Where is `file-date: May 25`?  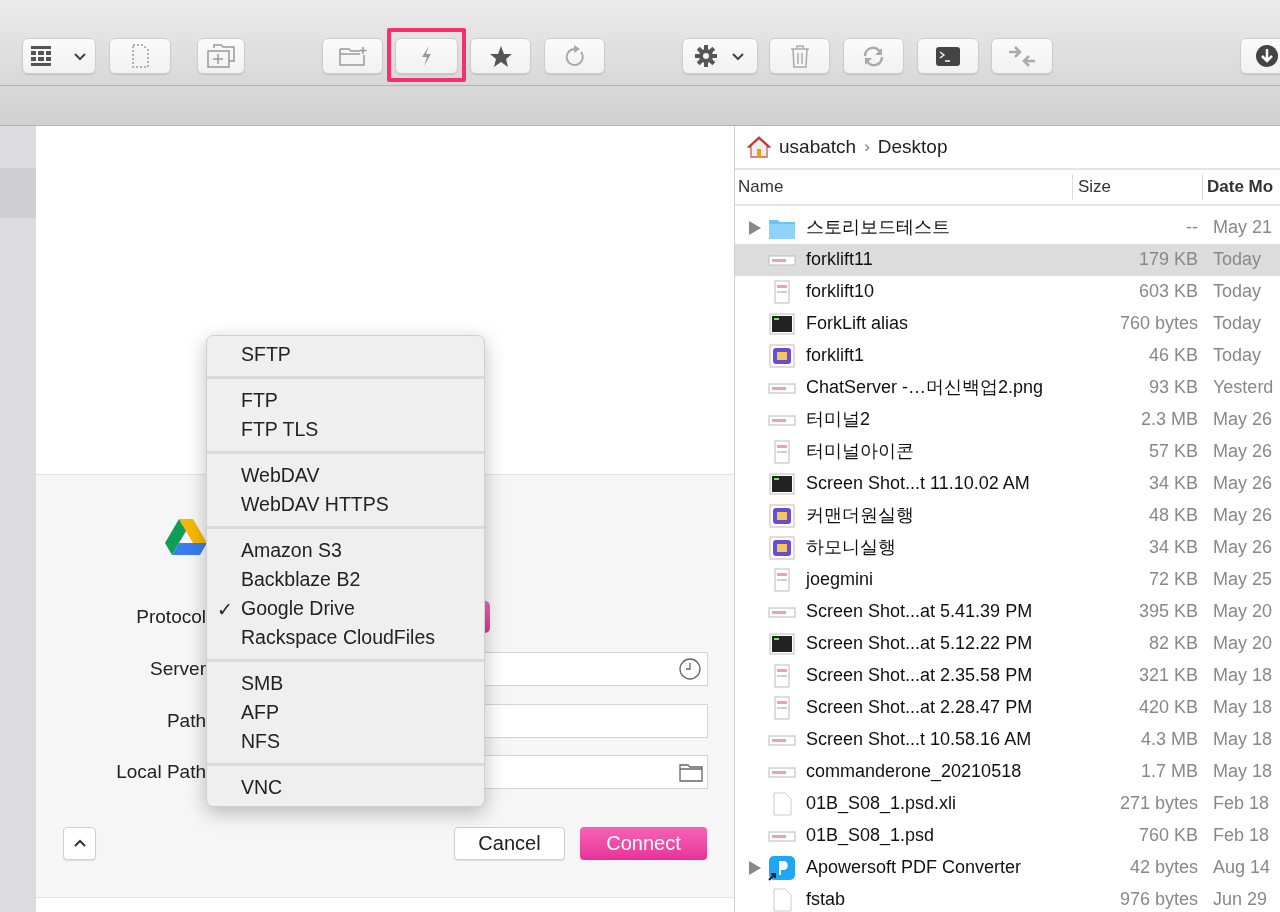 file-date: May 25 is located at coordinates (1243, 580).